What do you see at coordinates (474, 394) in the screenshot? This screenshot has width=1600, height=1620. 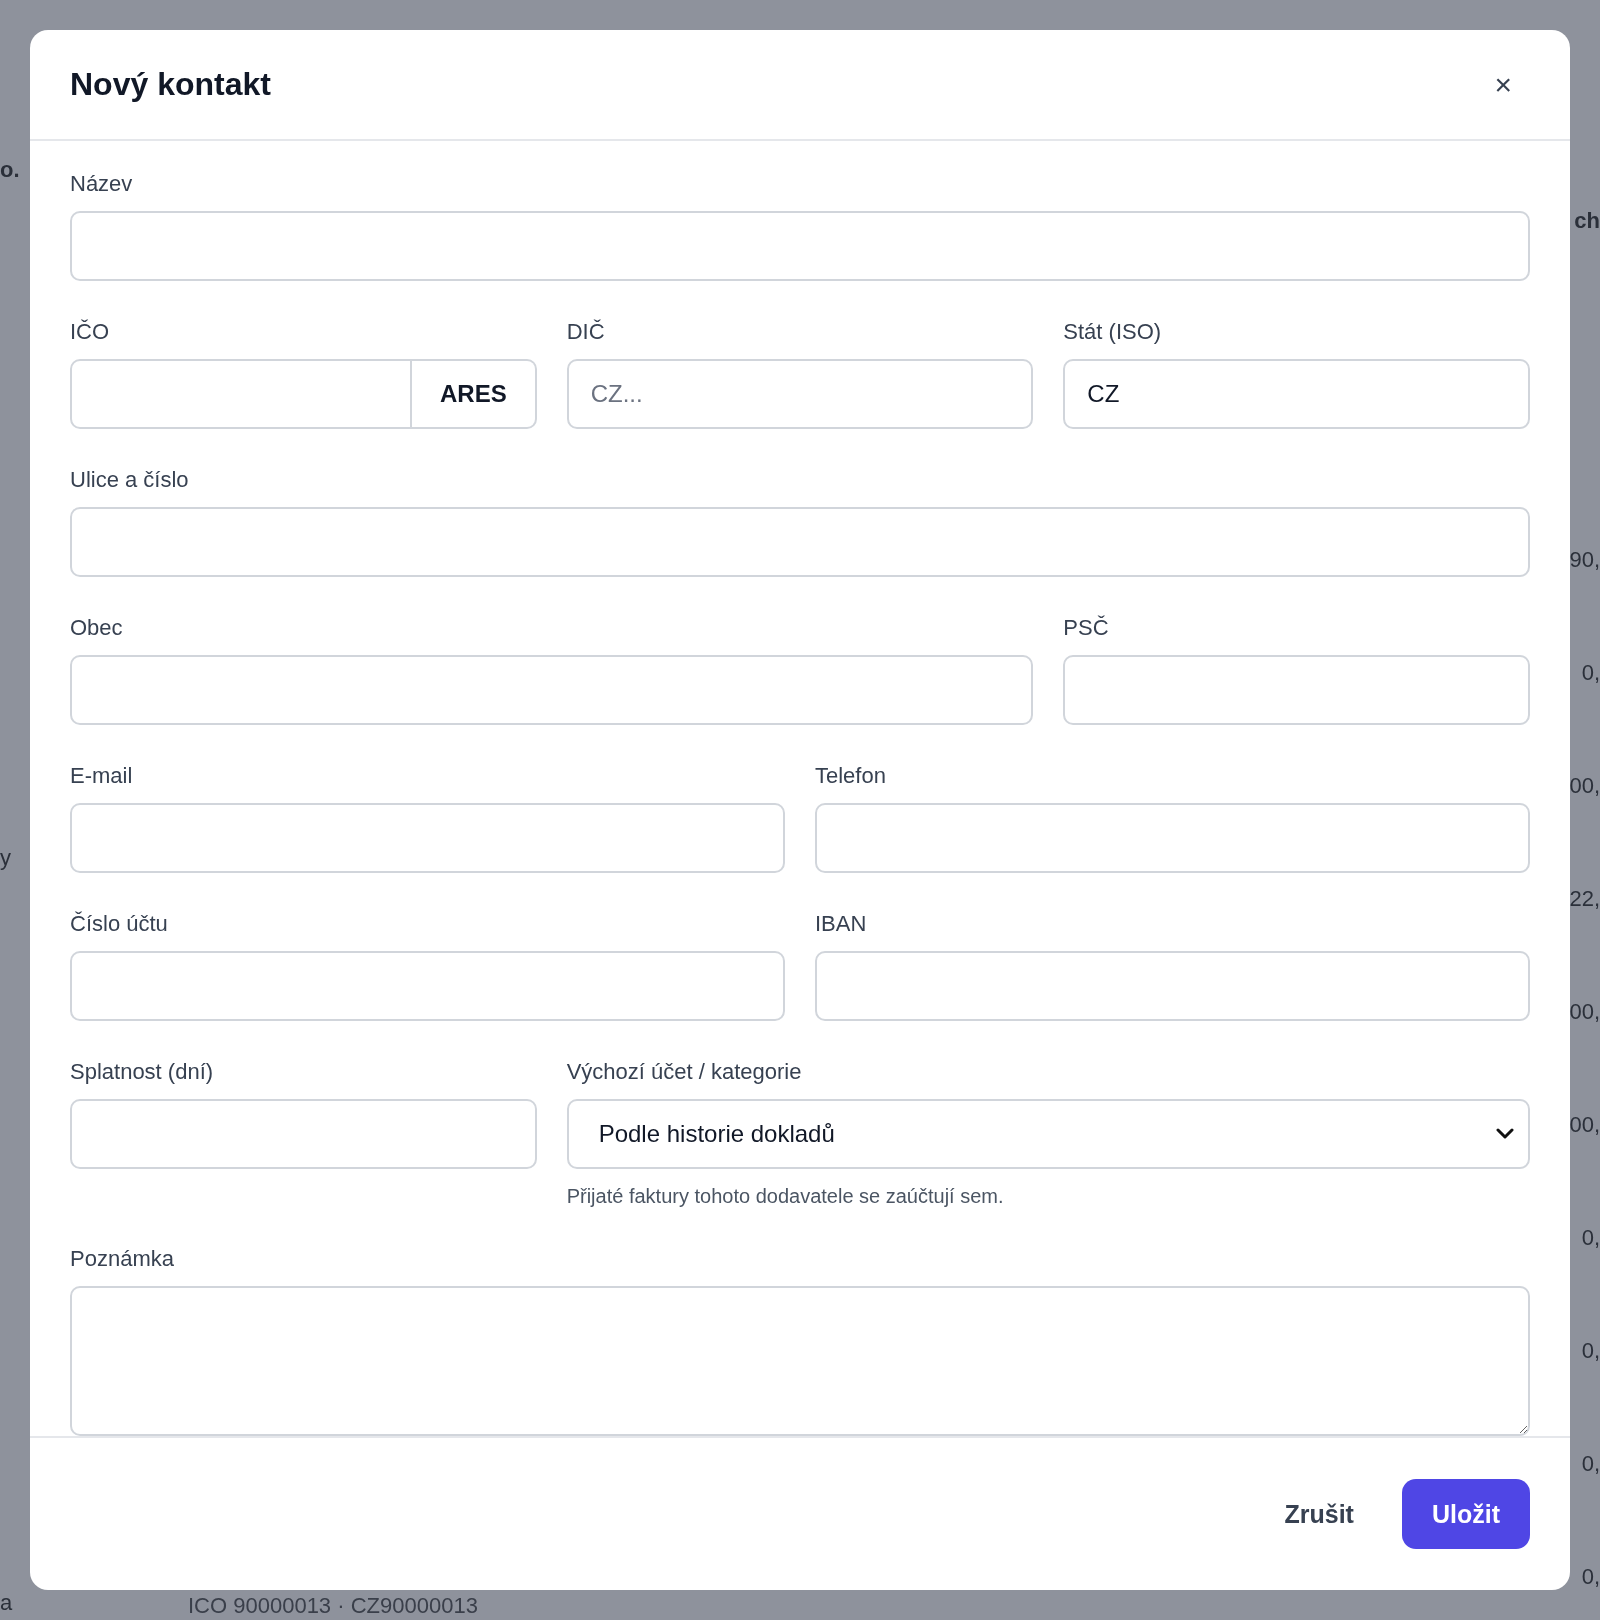 I see `lookup-button: ARES` at bounding box center [474, 394].